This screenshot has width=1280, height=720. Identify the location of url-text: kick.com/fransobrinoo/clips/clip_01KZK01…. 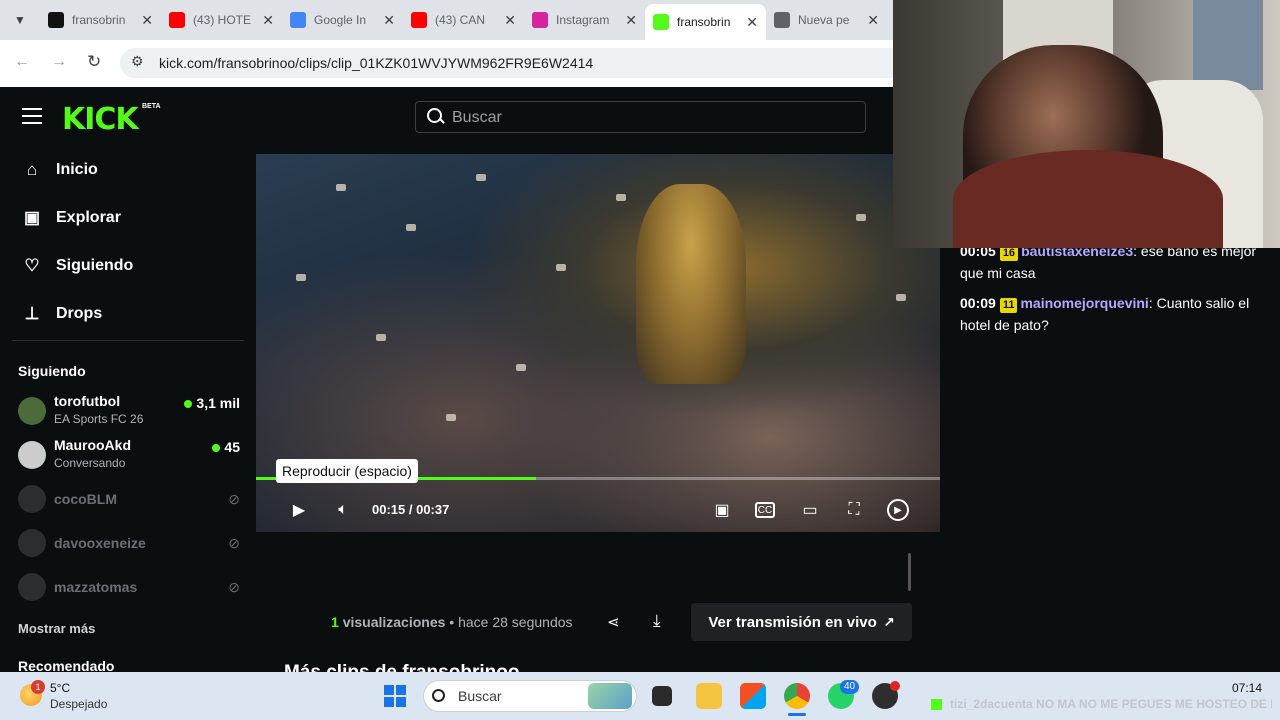
(376, 63).